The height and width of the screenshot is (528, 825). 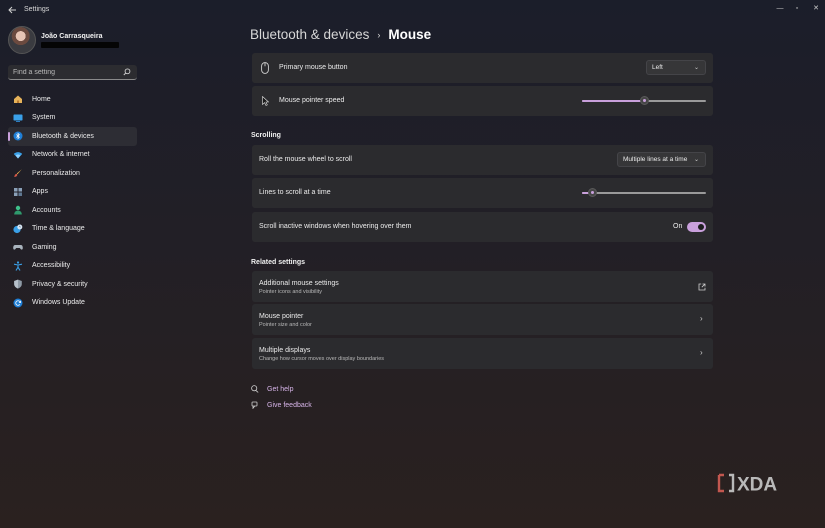 What do you see at coordinates (290, 292) in the screenshot?
I see `related-item-subtitle: Pointer icons and visibility` at bounding box center [290, 292].